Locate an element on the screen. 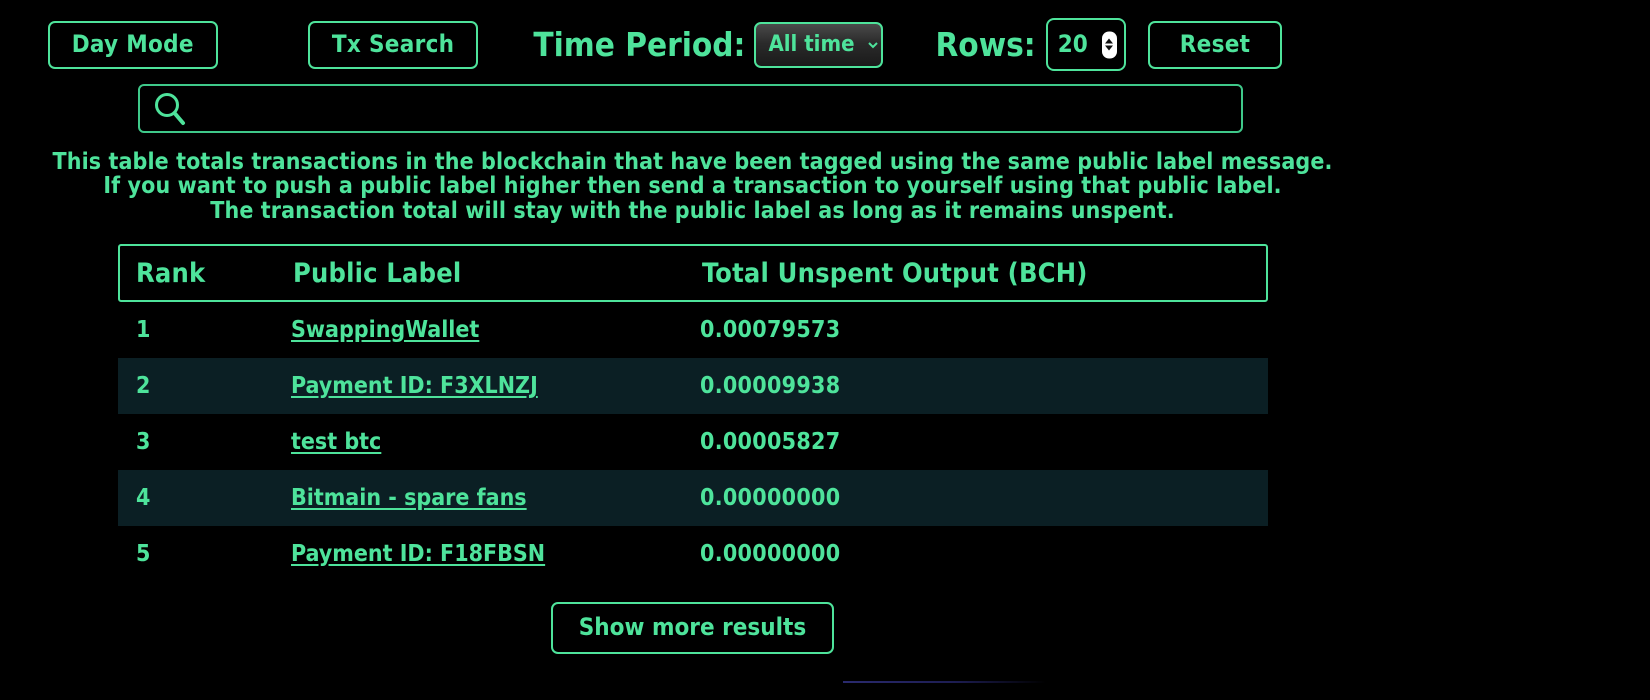  search-input is located at coordinates (715, 108).